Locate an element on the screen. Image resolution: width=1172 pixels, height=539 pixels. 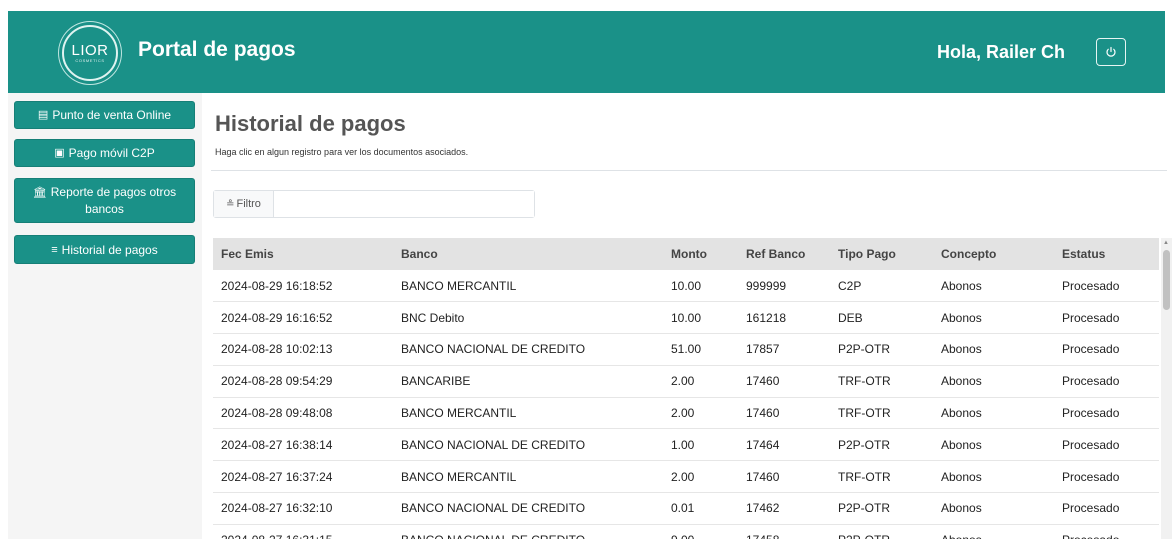
lior-logo: LIOR COSMETICS is located at coordinates (90, 53).